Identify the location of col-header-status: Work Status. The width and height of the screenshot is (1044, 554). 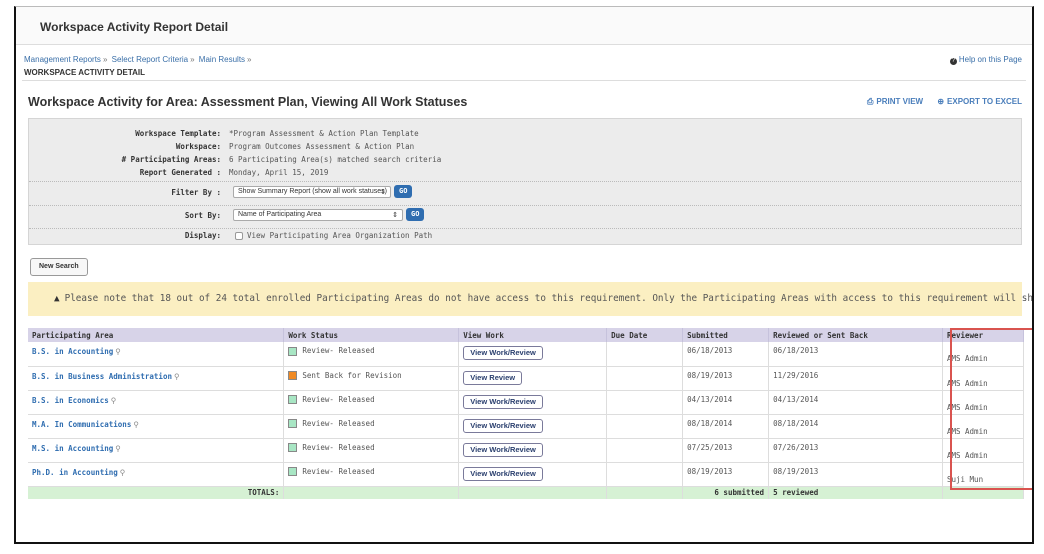
(371, 335).